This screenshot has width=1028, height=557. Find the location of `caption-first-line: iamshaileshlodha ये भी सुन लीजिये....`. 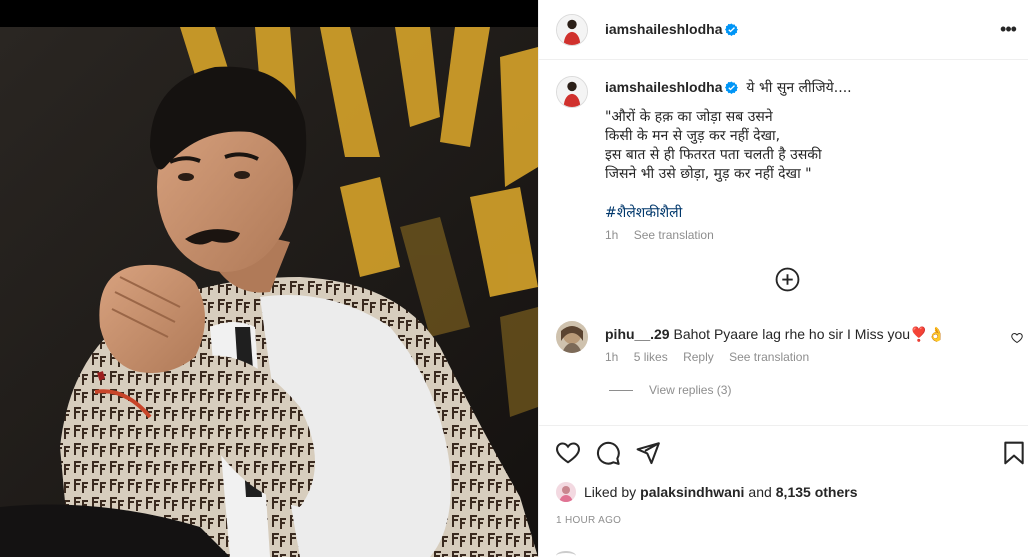

caption-first-line: iamshaileshlodha ये भी सुन लीजिये.... is located at coordinates (810, 87).